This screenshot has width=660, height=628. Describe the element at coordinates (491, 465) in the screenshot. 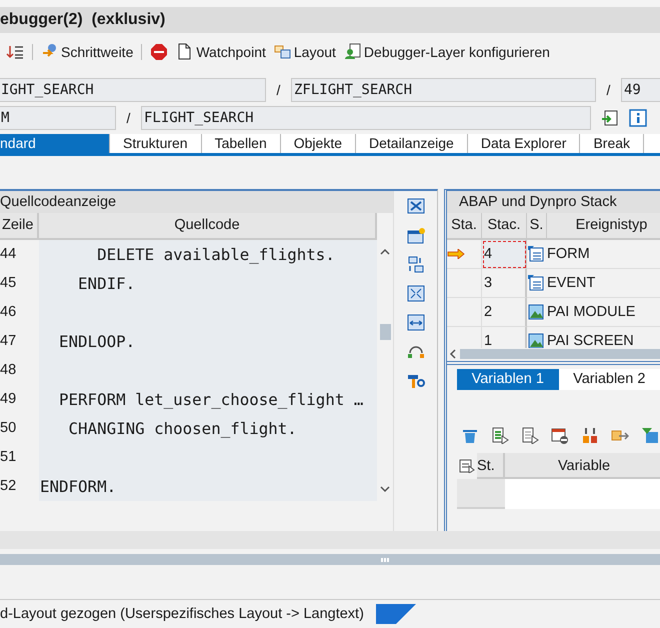

I see `column-header: St.` at that location.